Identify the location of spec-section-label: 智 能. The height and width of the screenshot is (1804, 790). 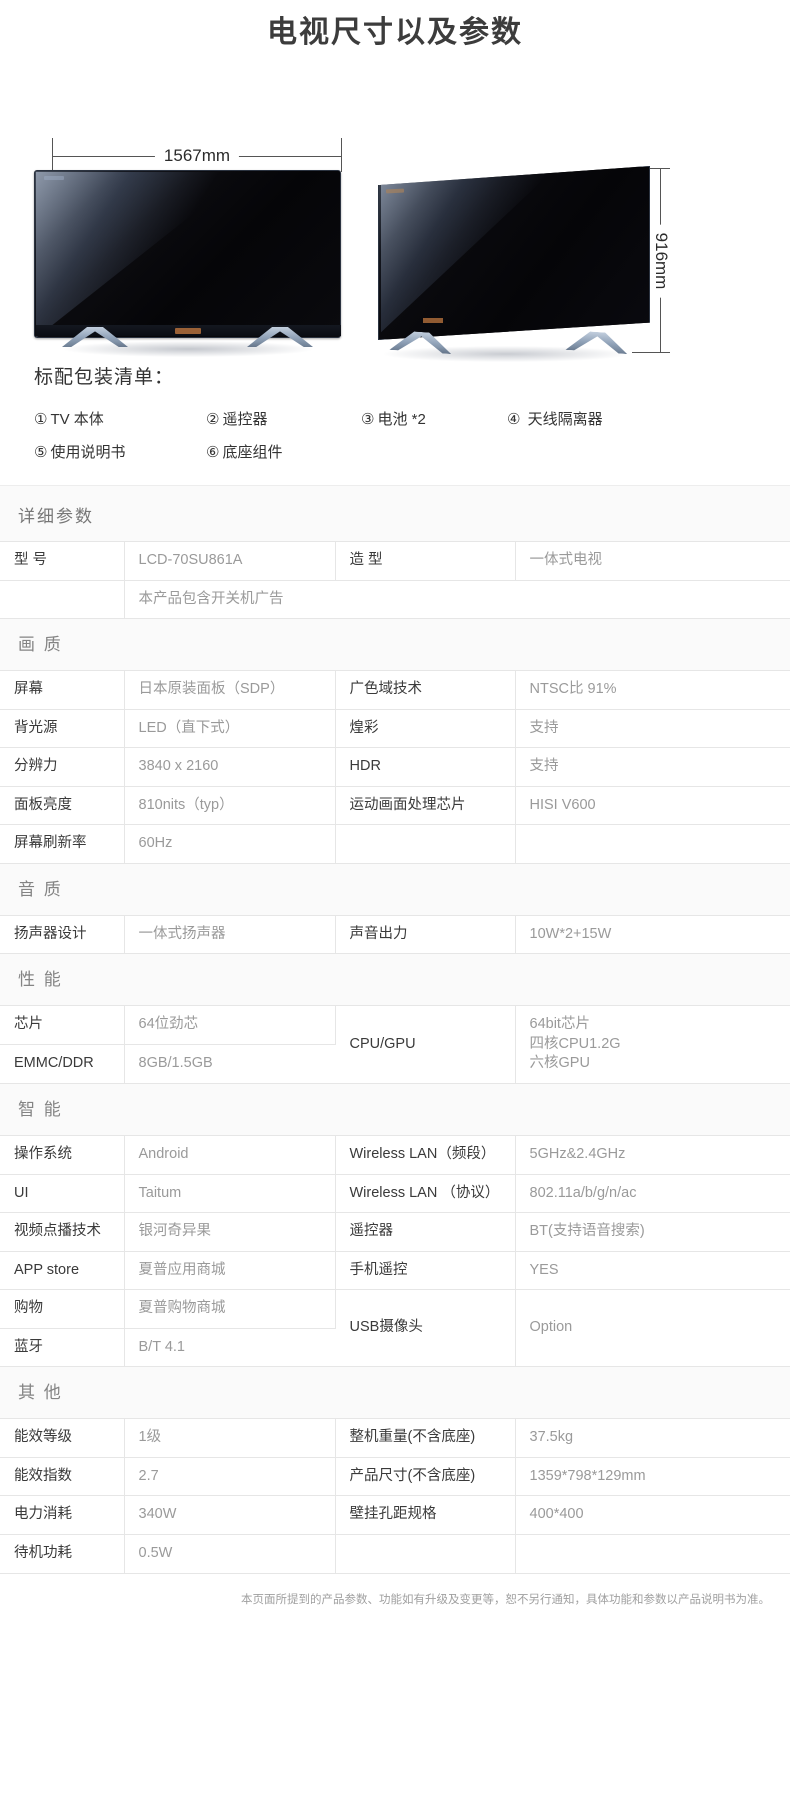
(395, 1109).